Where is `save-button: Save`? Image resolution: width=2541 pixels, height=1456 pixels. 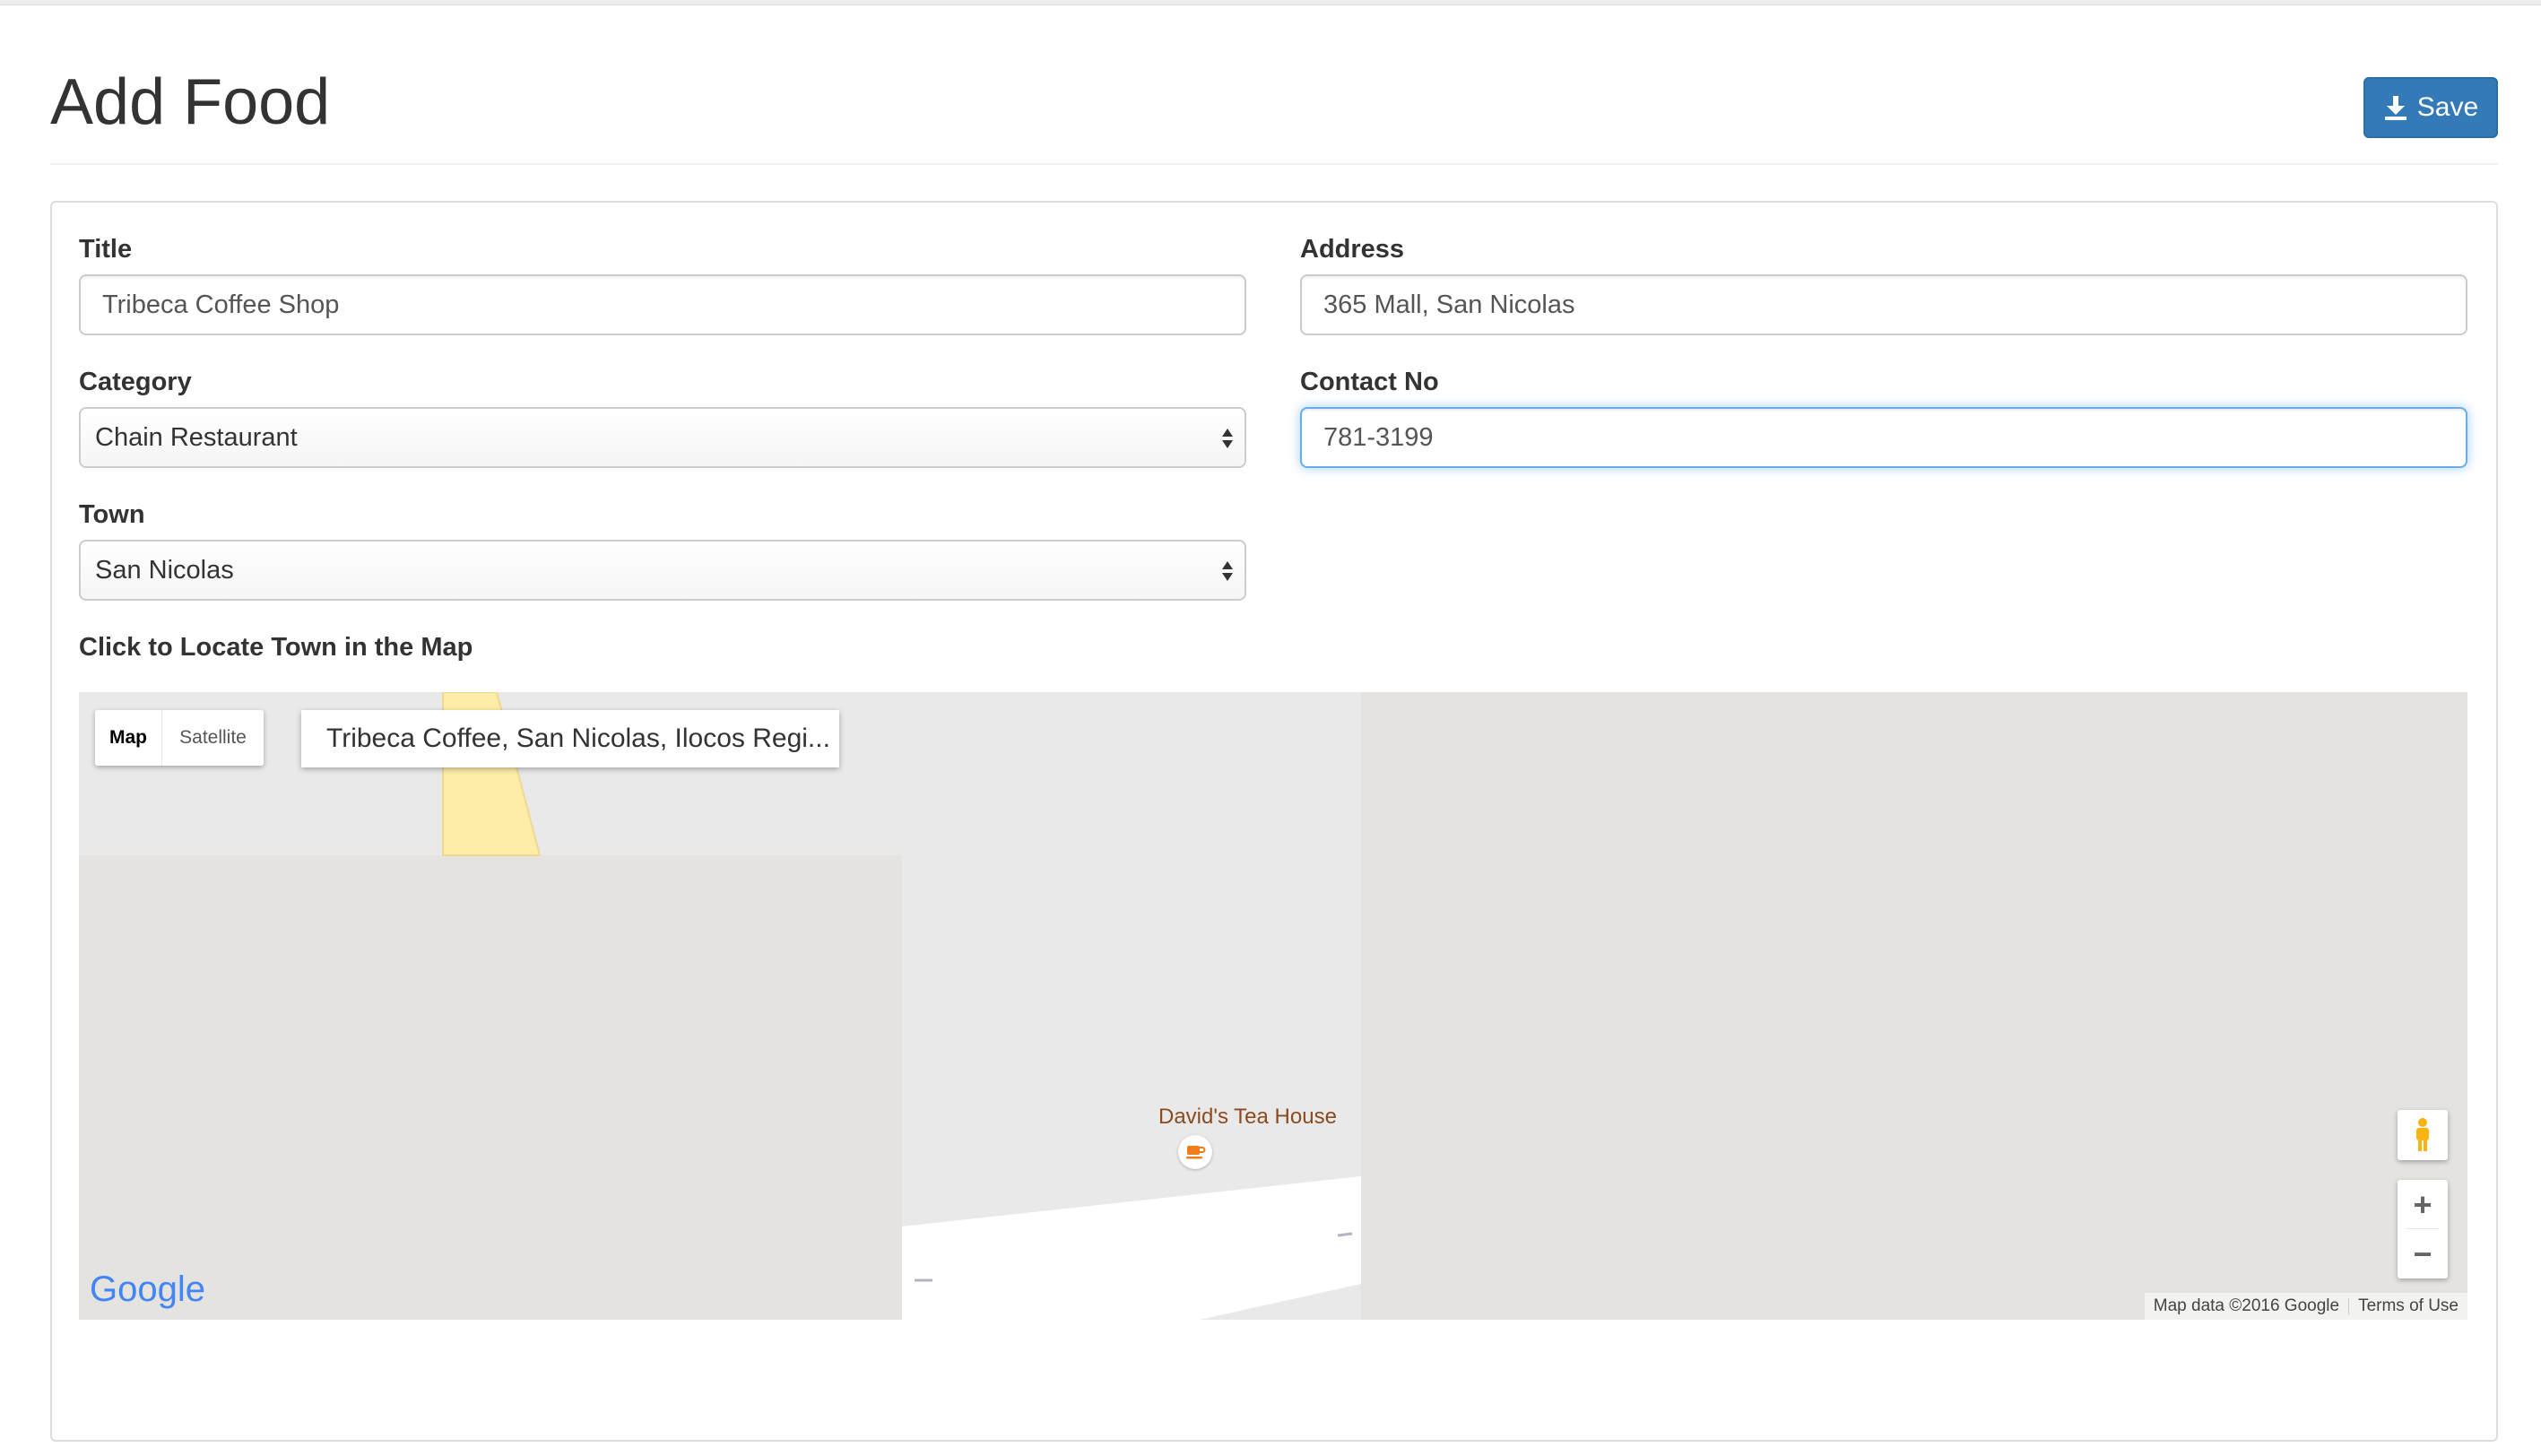 save-button: Save is located at coordinates (2430, 108).